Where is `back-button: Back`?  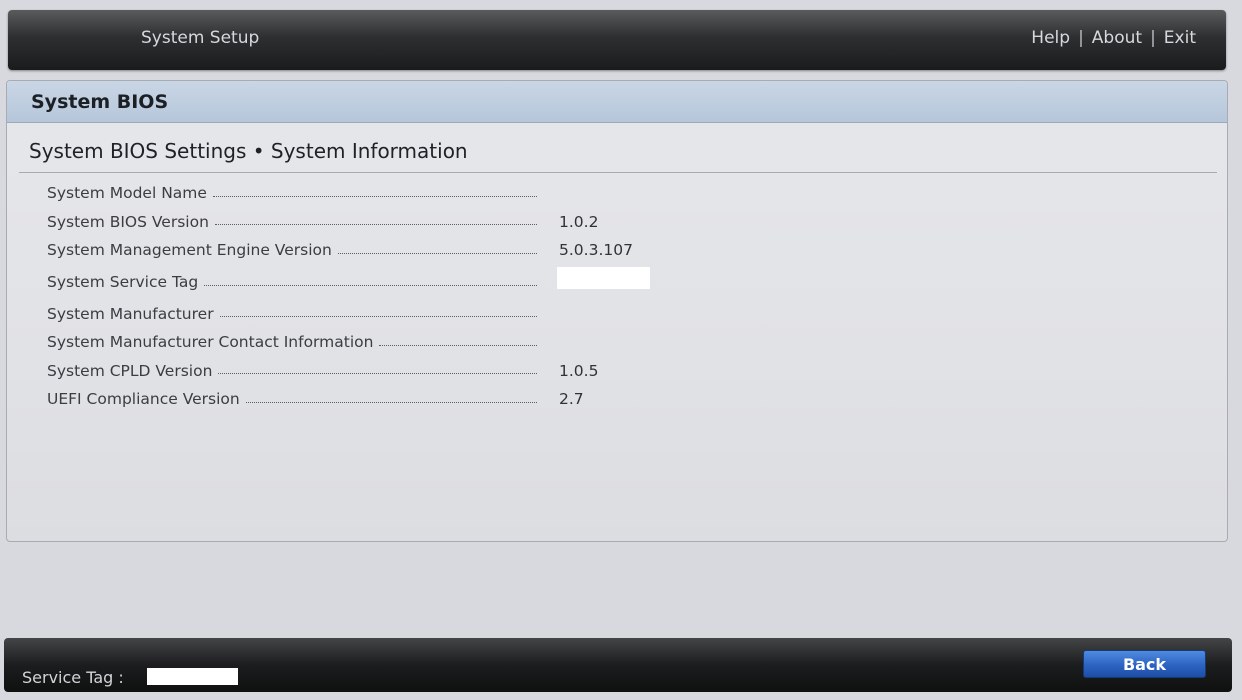 back-button: Back is located at coordinates (1144, 664).